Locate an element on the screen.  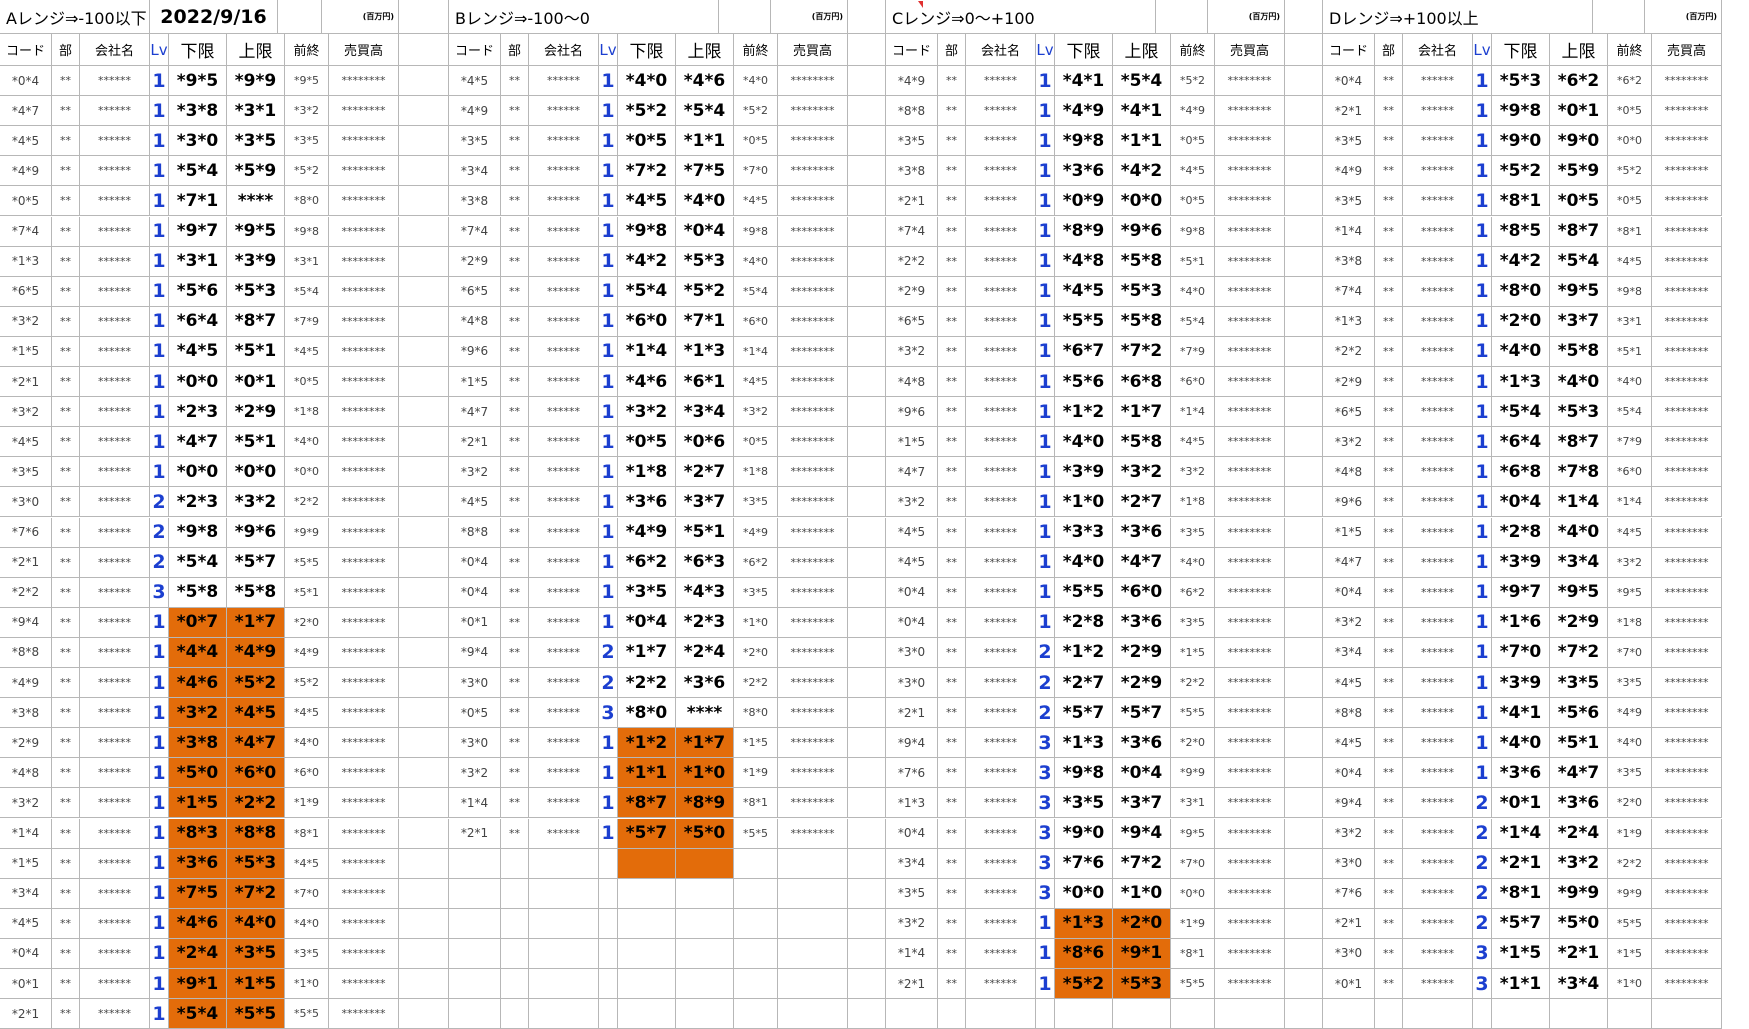
cell-lower: *1*4 is located at coordinates (647, 351).